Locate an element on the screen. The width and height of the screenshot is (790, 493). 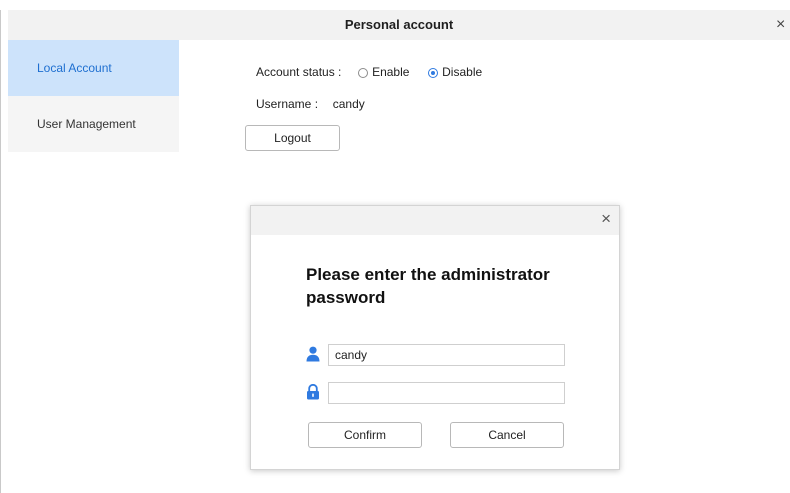
username-label: Username : is located at coordinates (287, 104).